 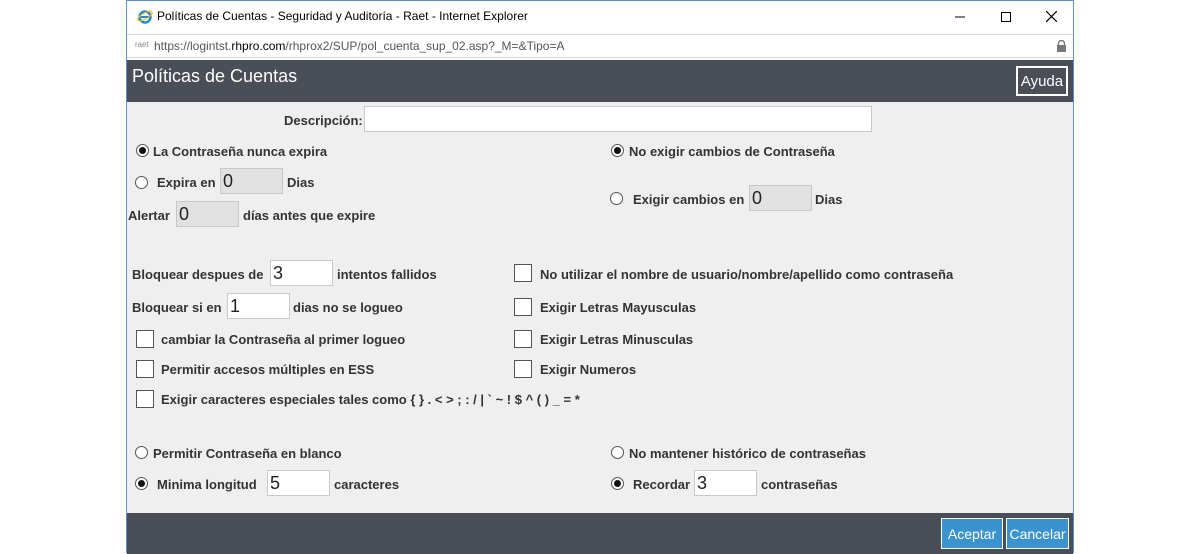 I want to click on remember-radio, so click(x=617, y=483).